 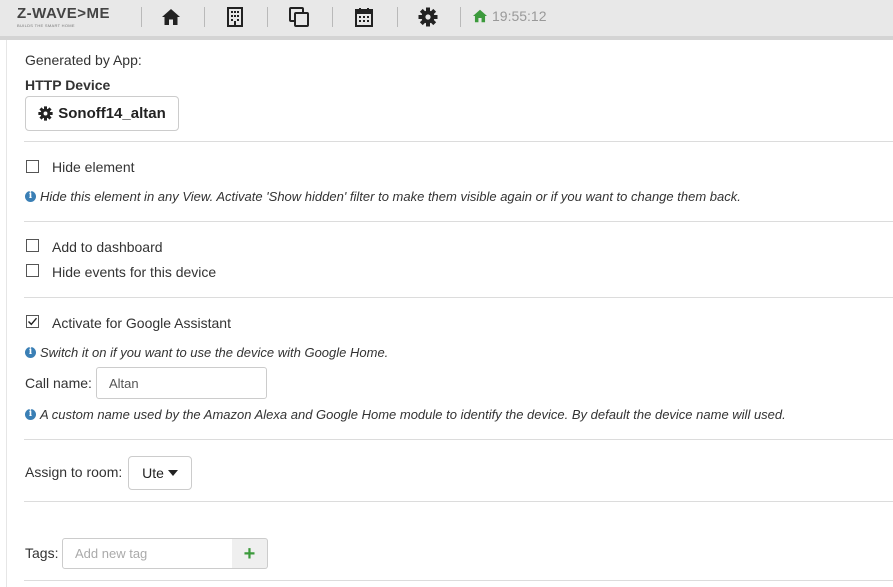 I want to click on calendar-icon, so click(x=364, y=17).